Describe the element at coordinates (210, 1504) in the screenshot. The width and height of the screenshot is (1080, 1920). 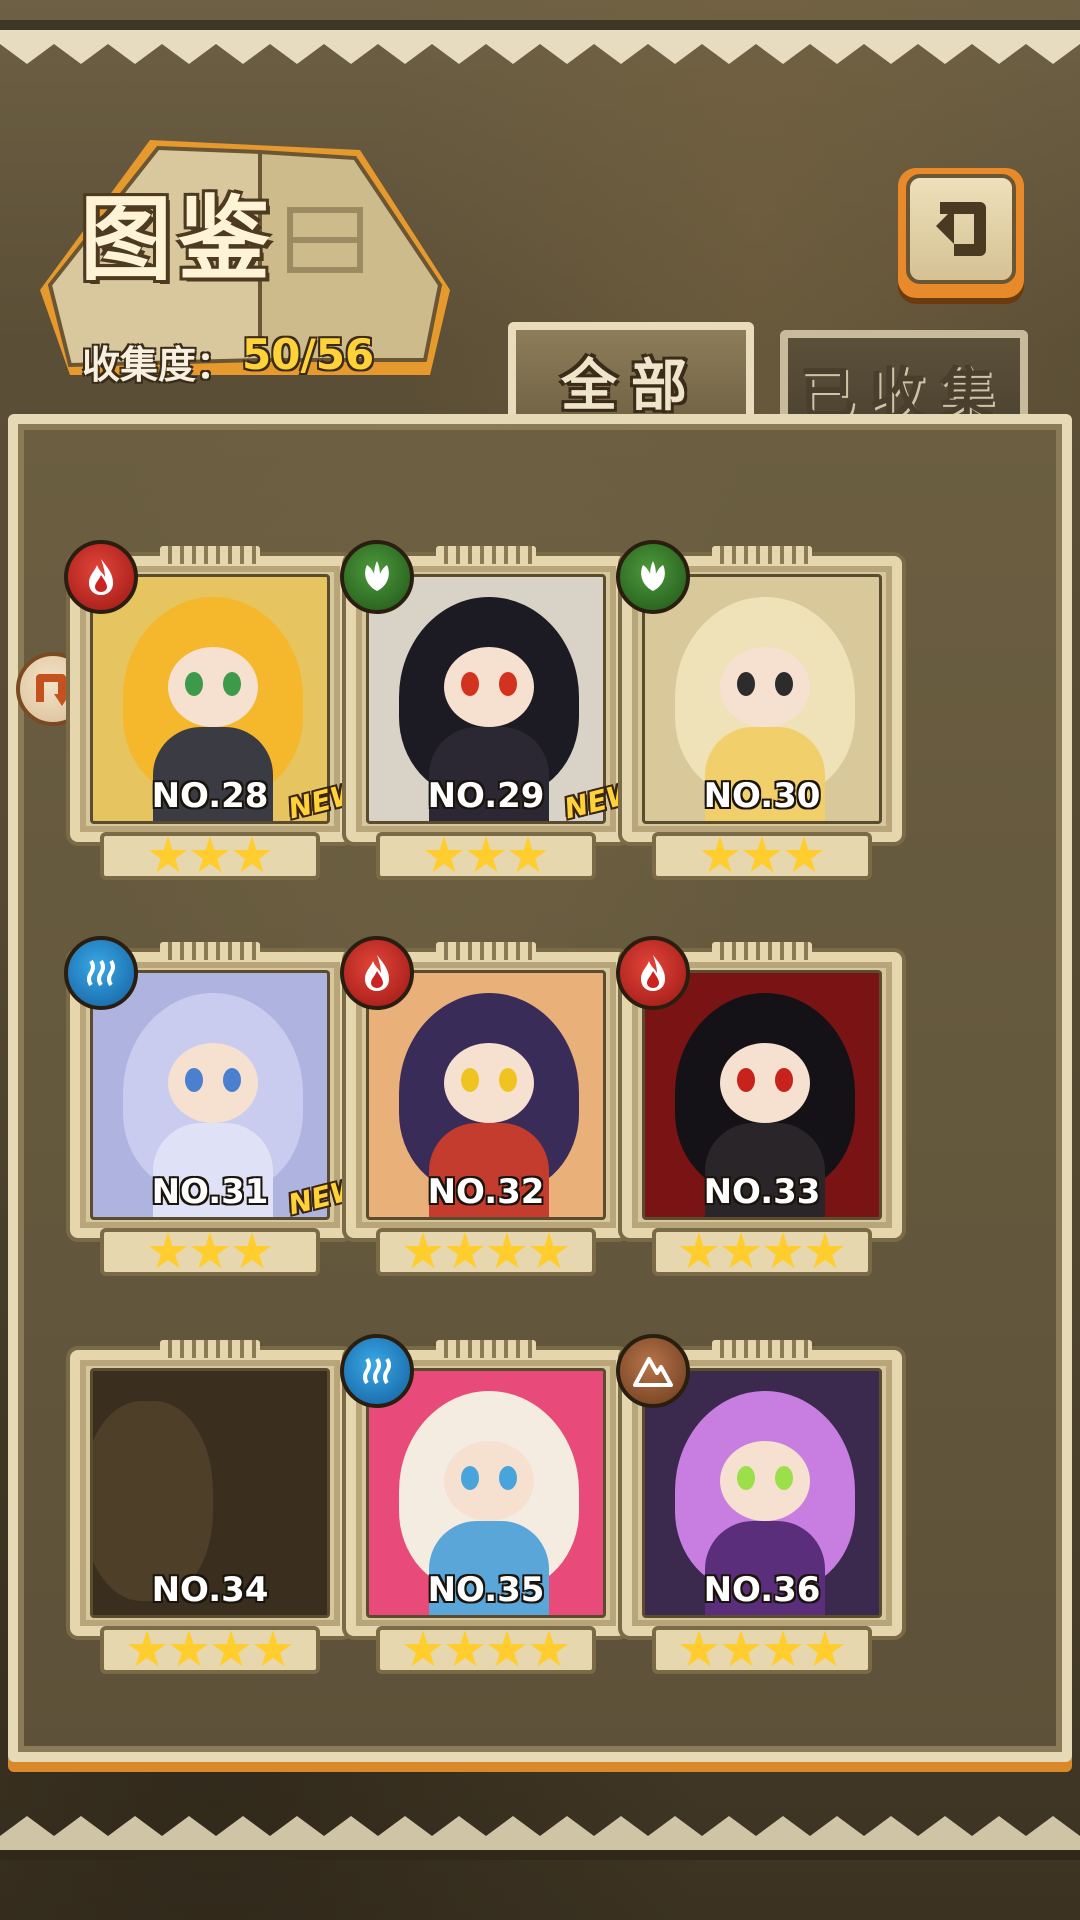
I see `character-card: NO.34` at that location.